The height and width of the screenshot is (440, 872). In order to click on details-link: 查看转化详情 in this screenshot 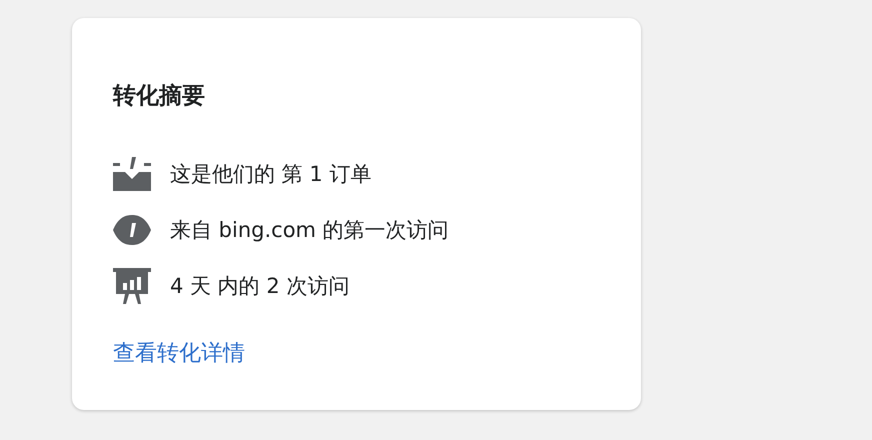, I will do `click(179, 353)`.